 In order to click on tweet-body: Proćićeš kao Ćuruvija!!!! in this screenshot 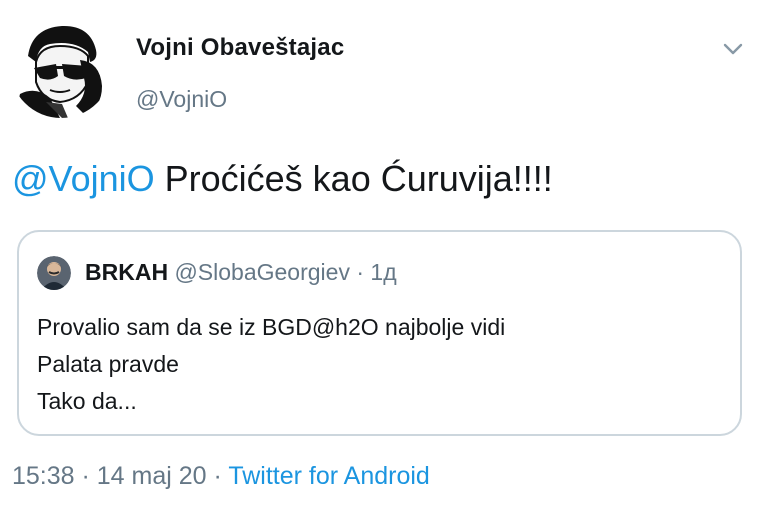, I will do `click(353, 178)`.